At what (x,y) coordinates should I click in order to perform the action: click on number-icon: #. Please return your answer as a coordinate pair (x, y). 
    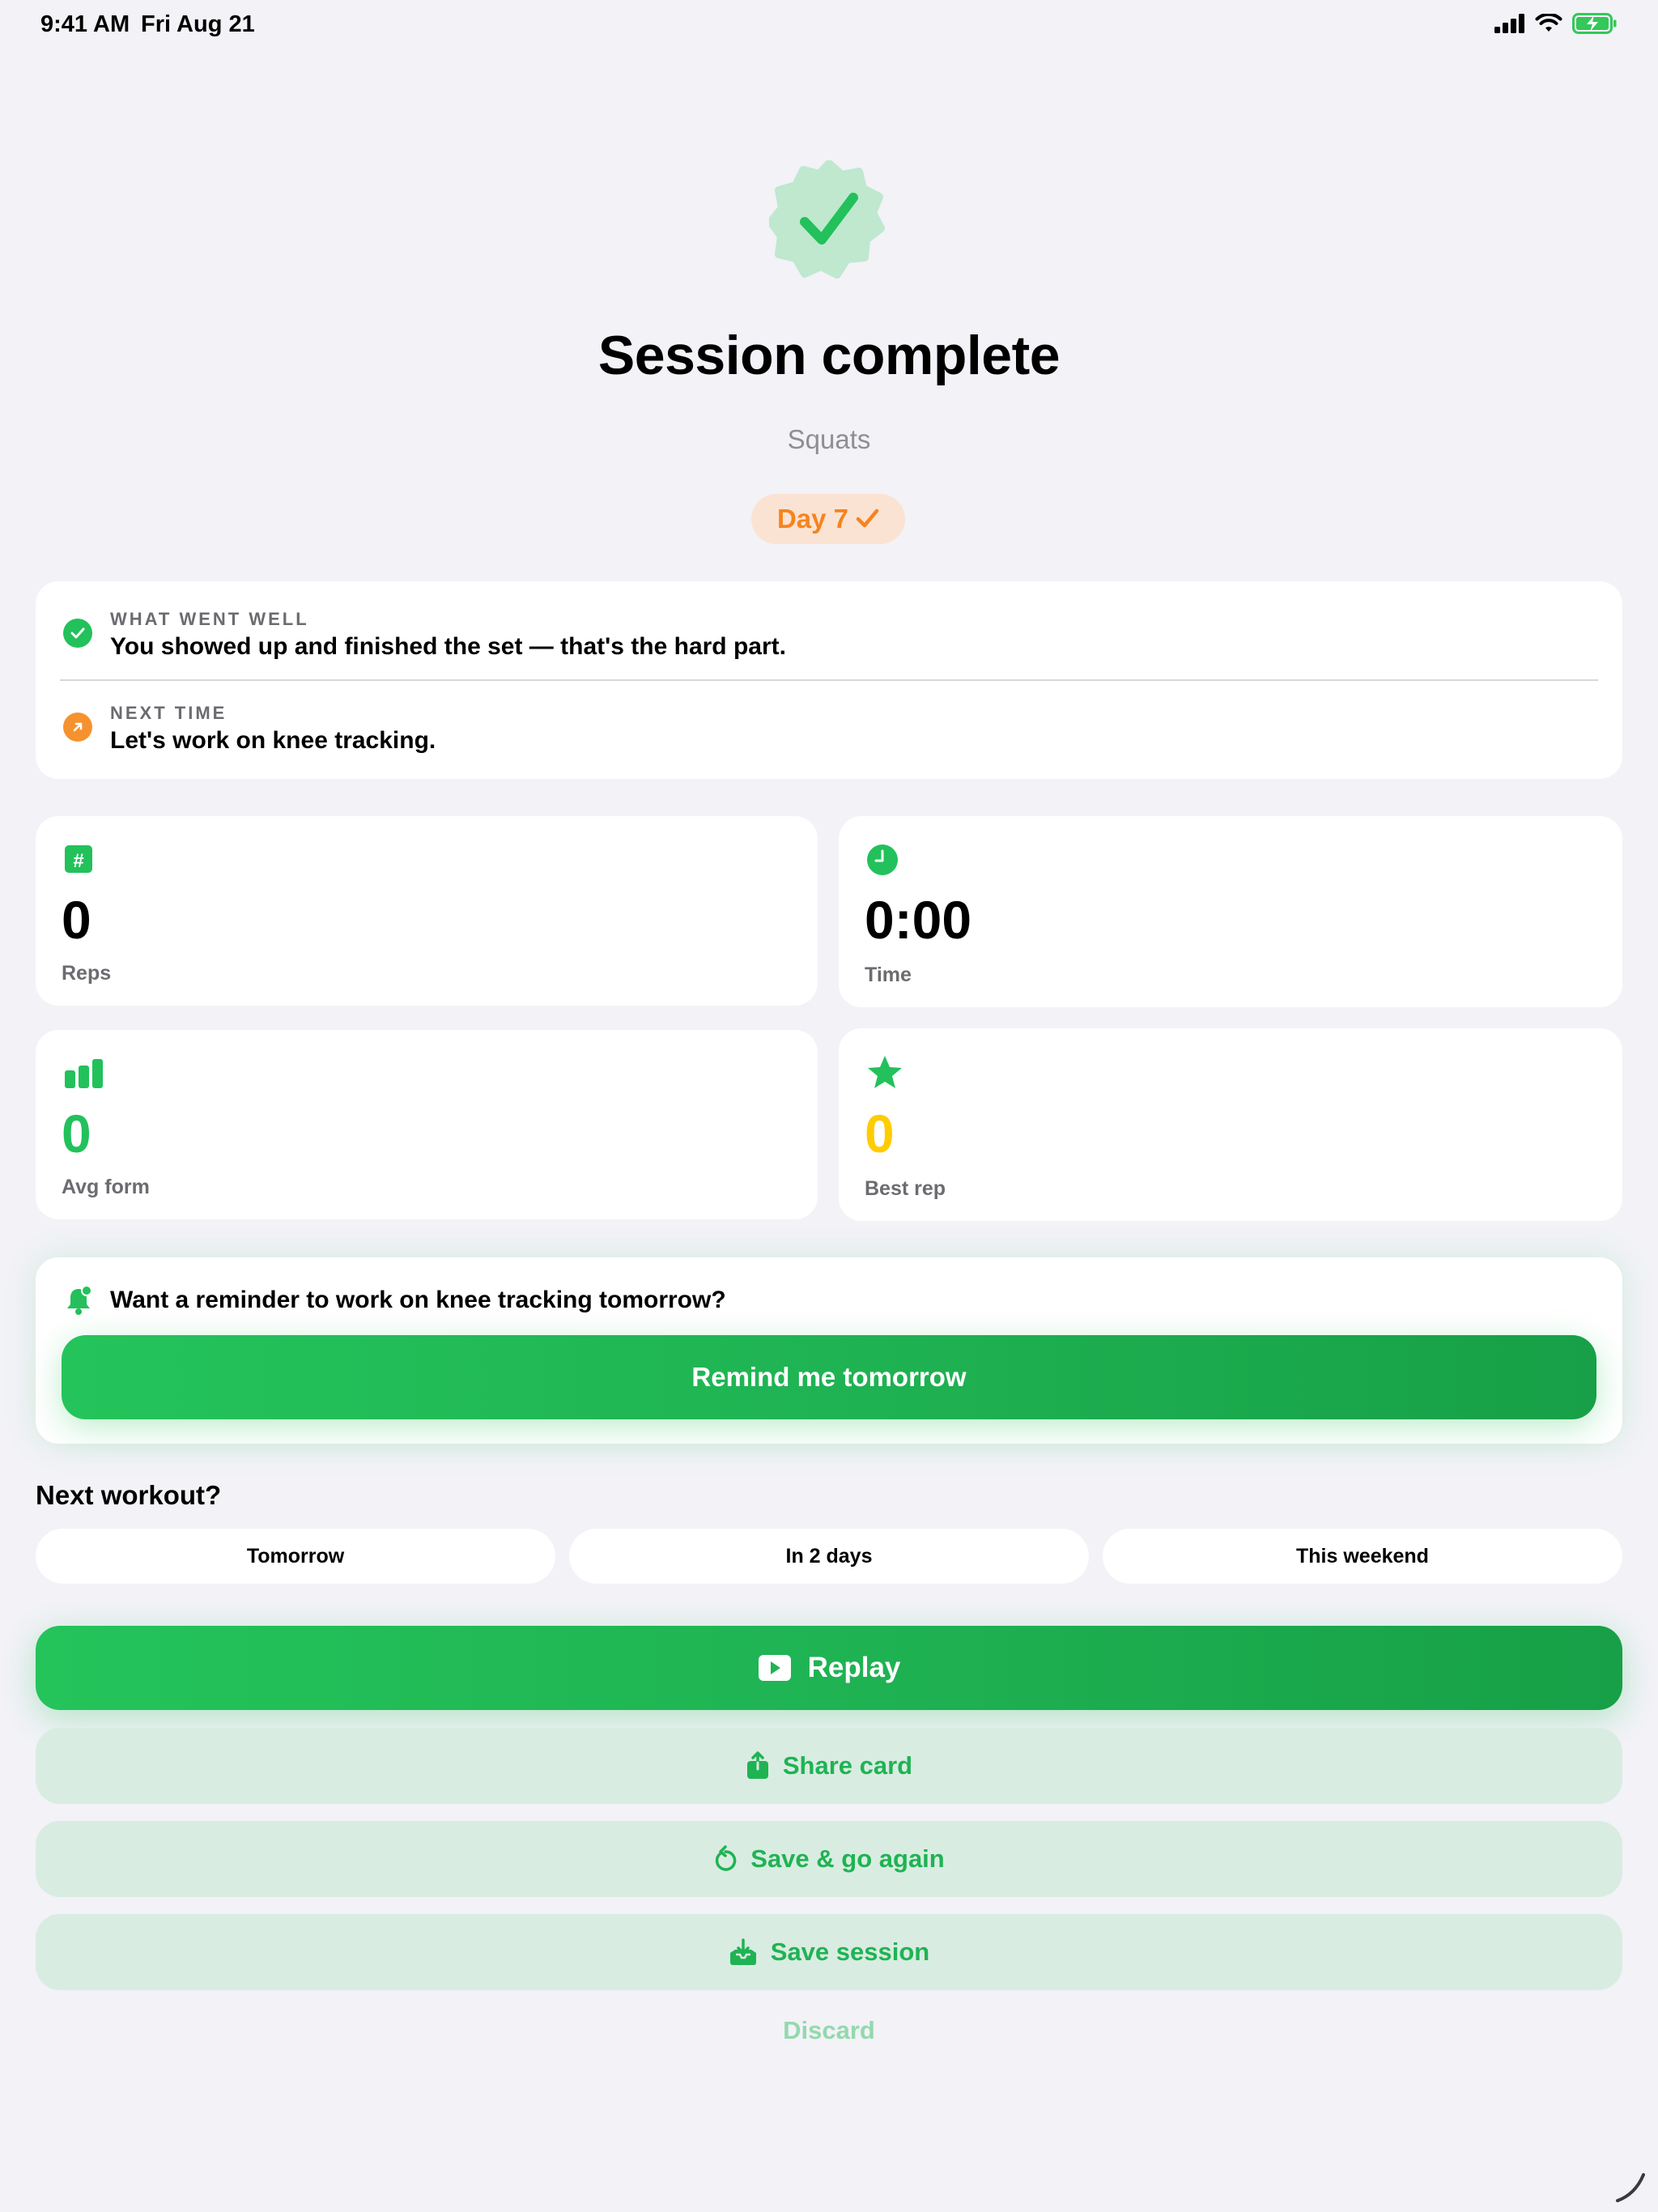
    Looking at the image, I should click on (78, 859).